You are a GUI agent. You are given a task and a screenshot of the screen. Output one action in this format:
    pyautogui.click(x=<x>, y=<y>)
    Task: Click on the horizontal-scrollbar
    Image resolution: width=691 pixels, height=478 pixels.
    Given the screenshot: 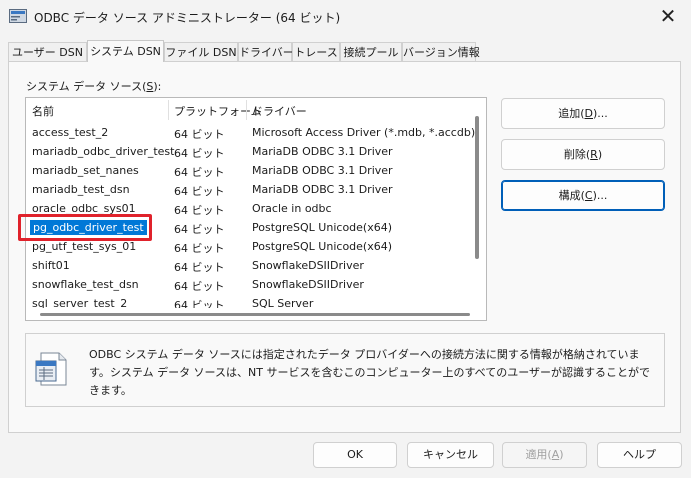 What is the action you would take?
    pyautogui.click(x=255, y=314)
    